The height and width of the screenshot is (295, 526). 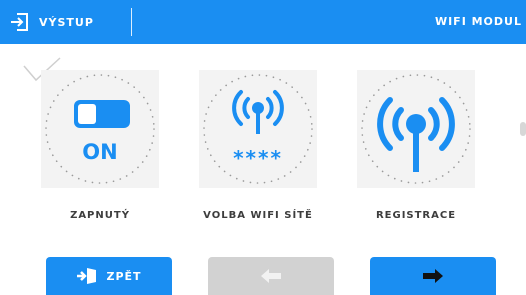 I want to click on option-label: VOLBA WIFI SÍTĚ, so click(x=258, y=215).